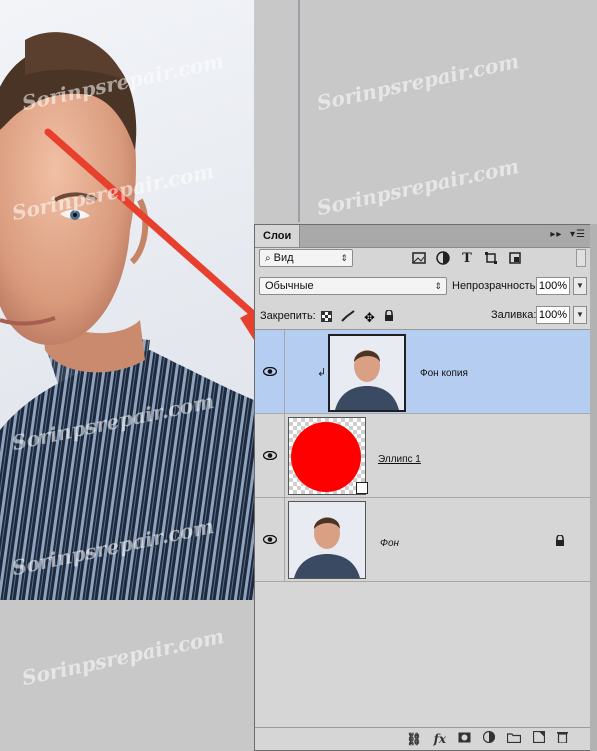 The width and height of the screenshot is (597, 751). What do you see at coordinates (495, 286) in the screenshot?
I see `opacity-label: Непрозрачность:` at bounding box center [495, 286].